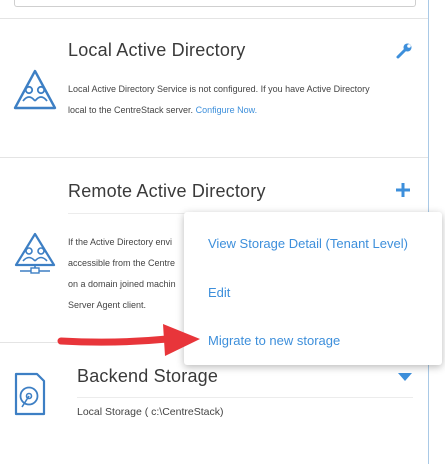  Describe the element at coordinates (30, 394) in the screenshot. I see `hard-disk-icon` at that location.